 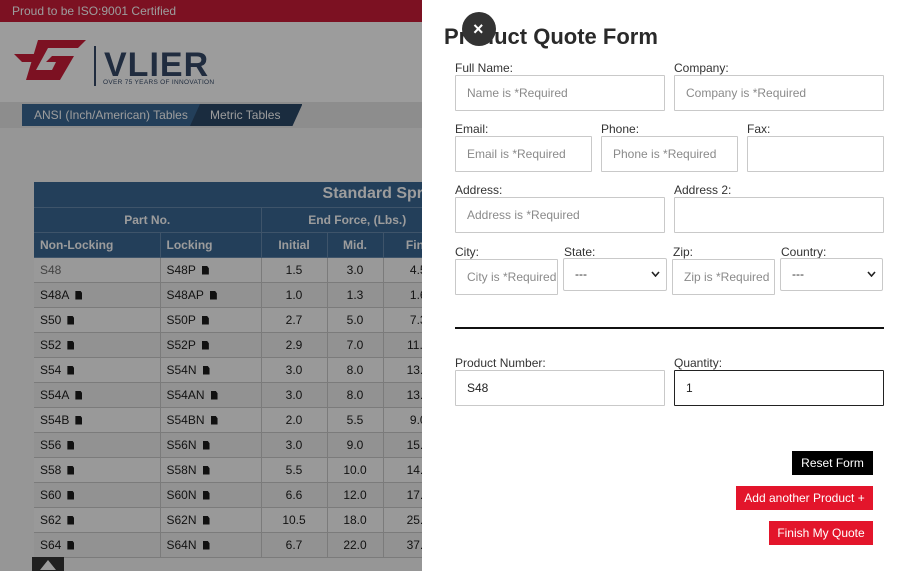 I want to click on zip-label: Zip:, so click(x=683, y=252).